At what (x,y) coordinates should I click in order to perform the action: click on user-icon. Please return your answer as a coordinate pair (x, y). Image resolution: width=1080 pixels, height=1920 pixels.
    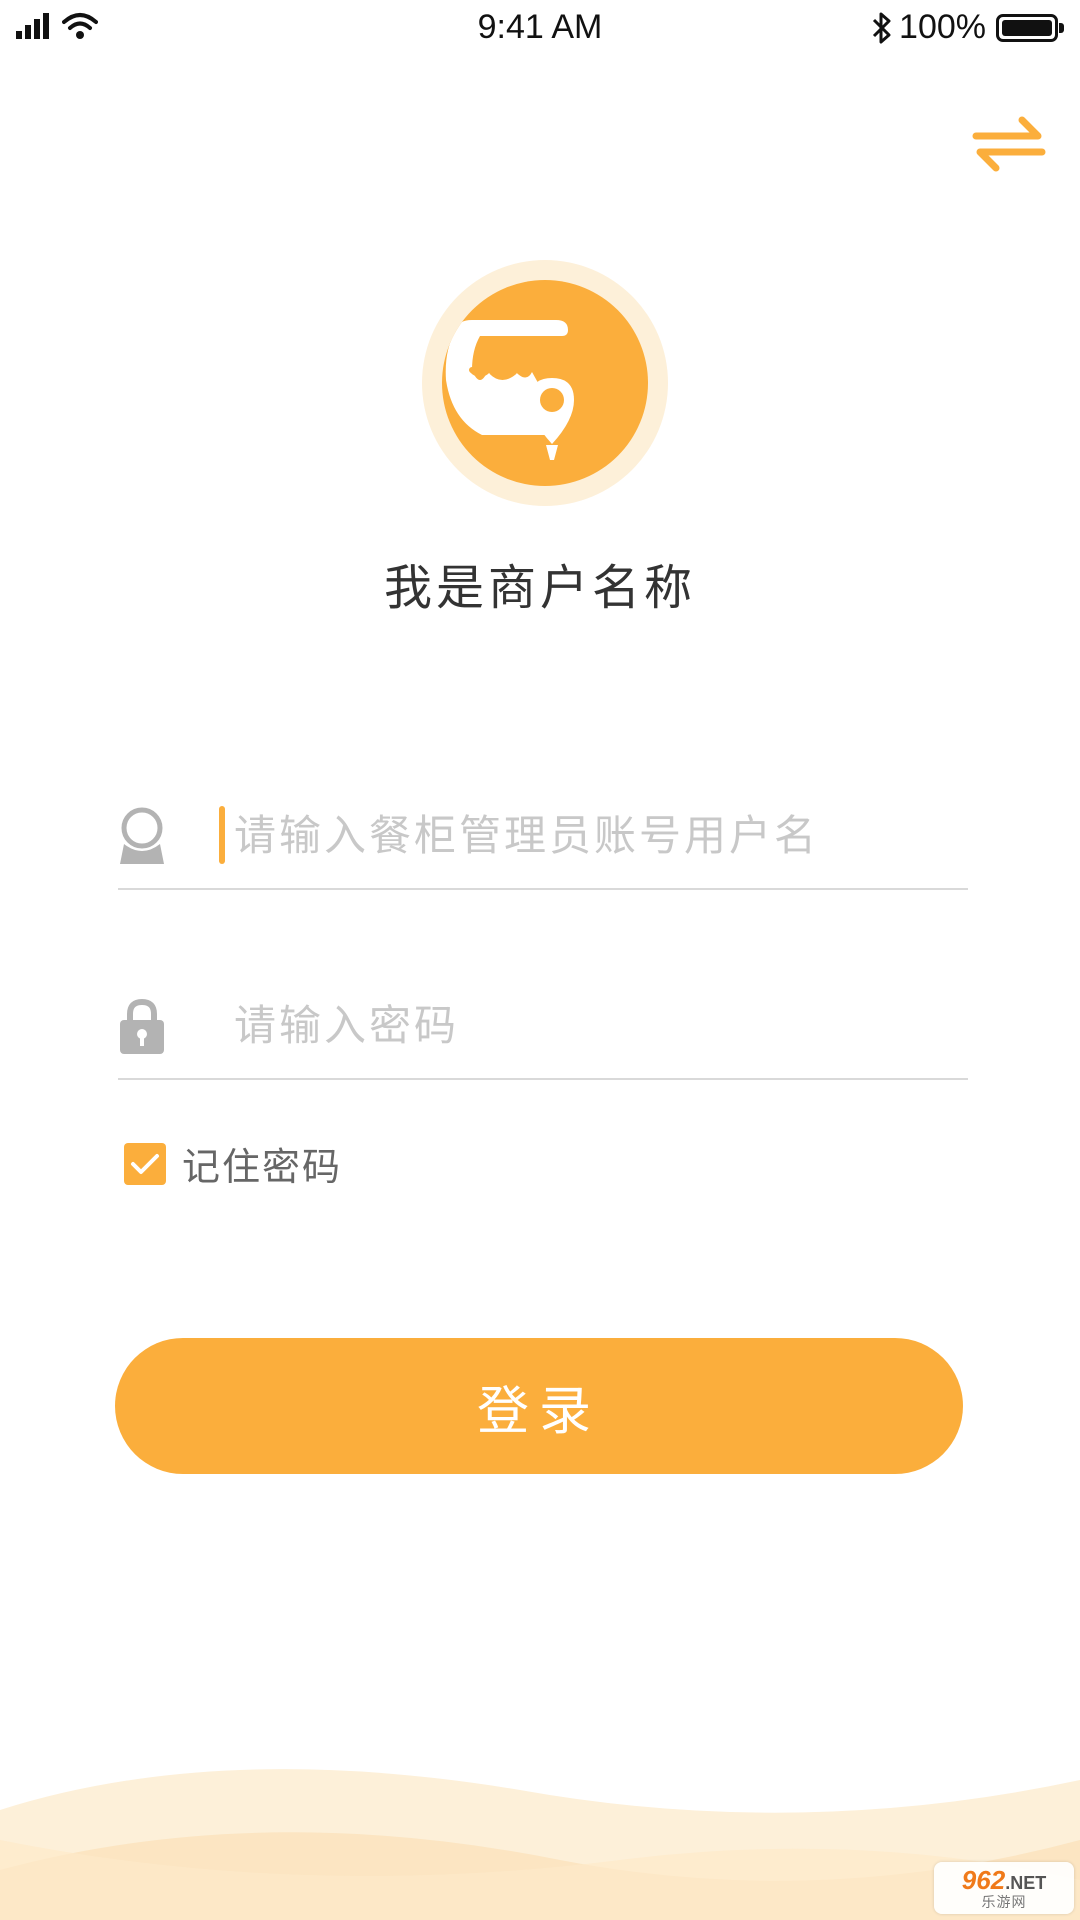
    Looking at the image, I should click on (142, 835).